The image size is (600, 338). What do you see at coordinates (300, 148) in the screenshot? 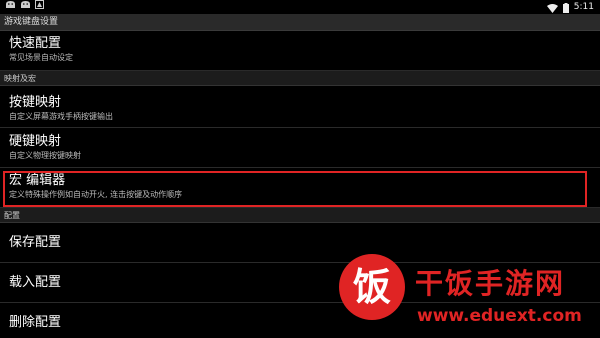
I see `pref-hardkey-mapping: 硬键映射 自定义物理按键映射` at bounding box center [300, 148].